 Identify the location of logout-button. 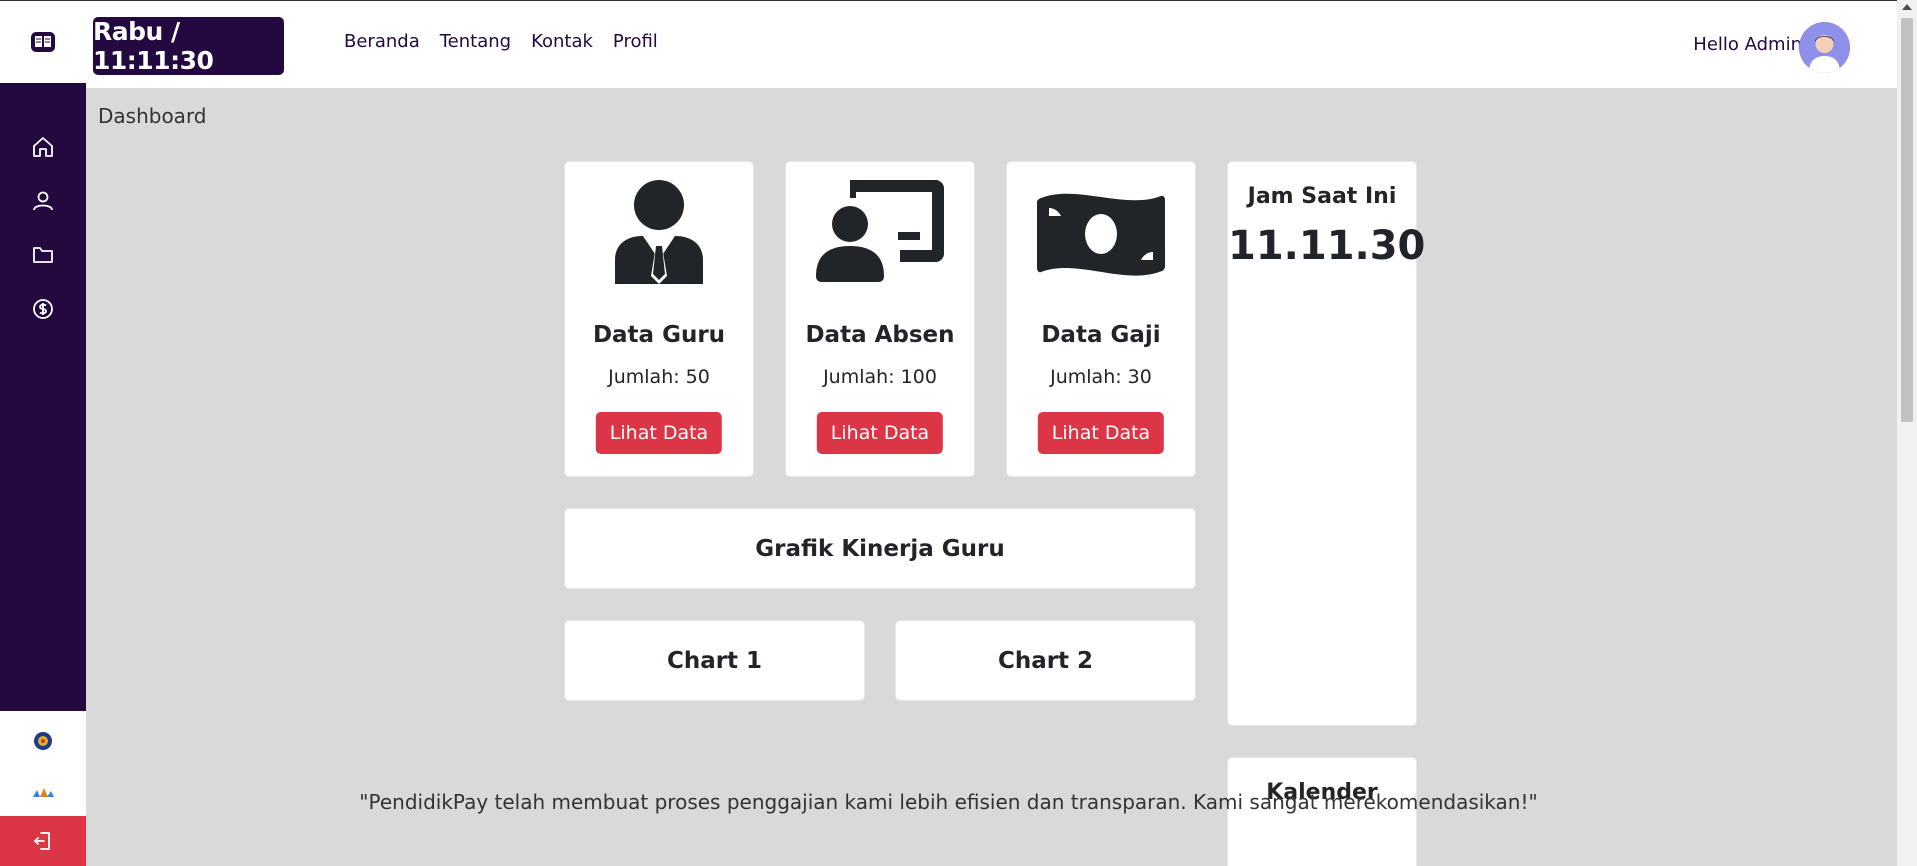
(43, 841).